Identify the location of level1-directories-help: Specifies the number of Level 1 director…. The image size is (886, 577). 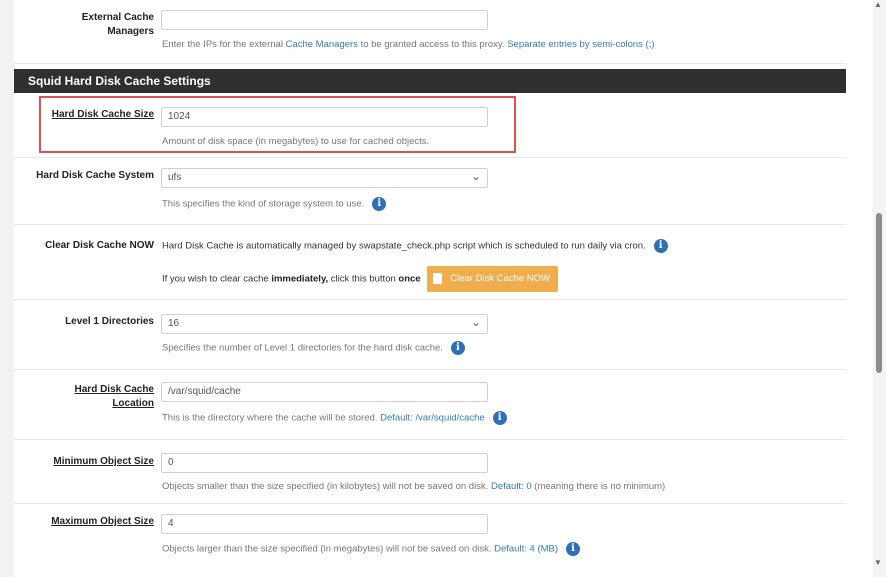
(313, 348).